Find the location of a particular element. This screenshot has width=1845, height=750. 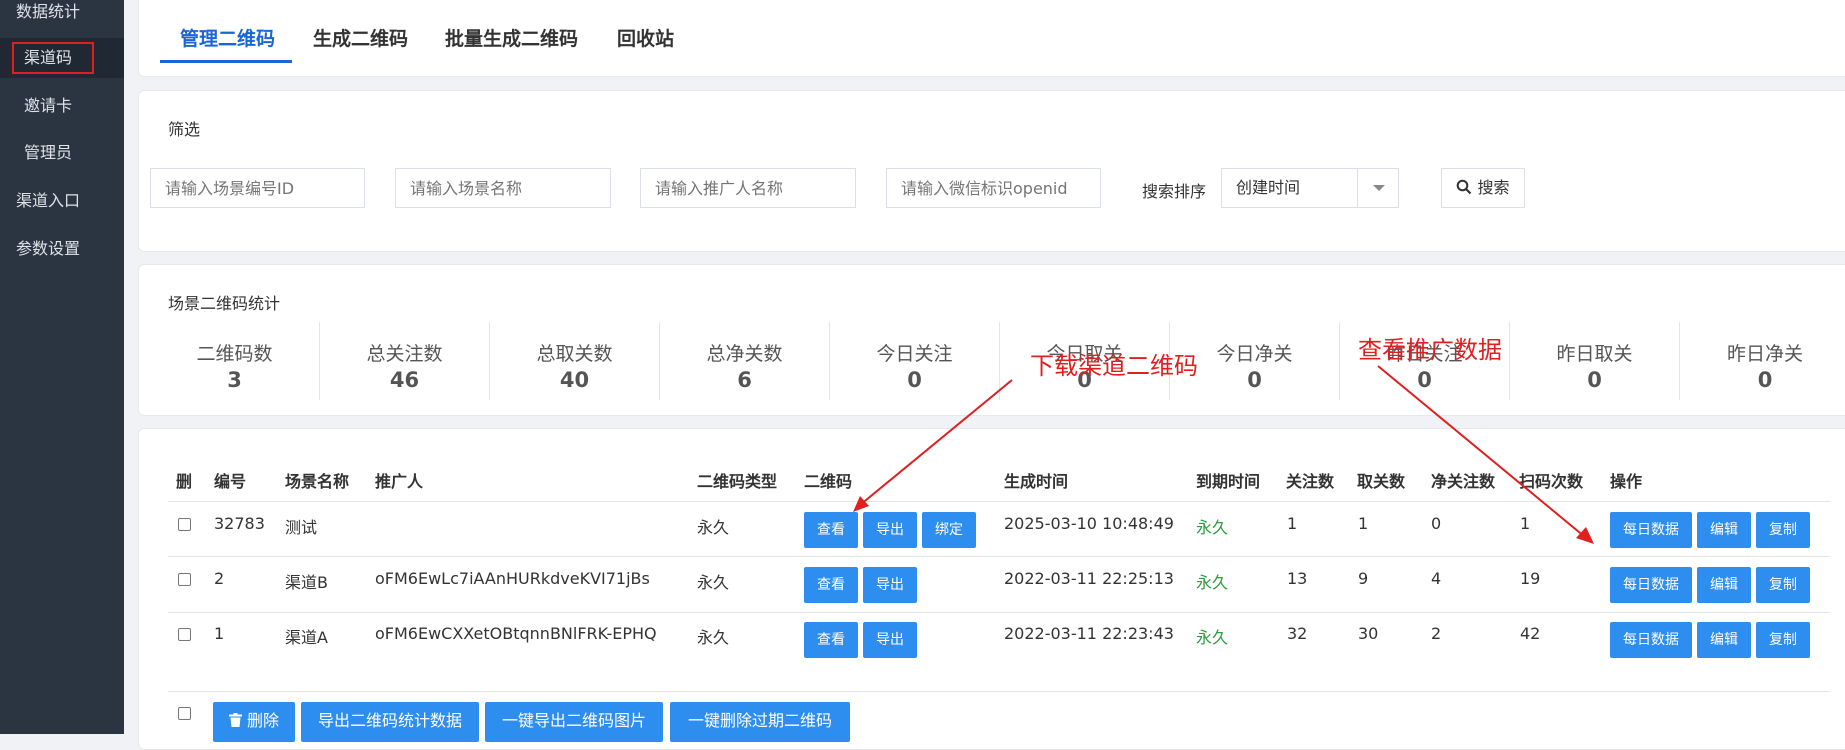

tab-manage-qr: 管理二维码 is located at coordinates (227, 37).